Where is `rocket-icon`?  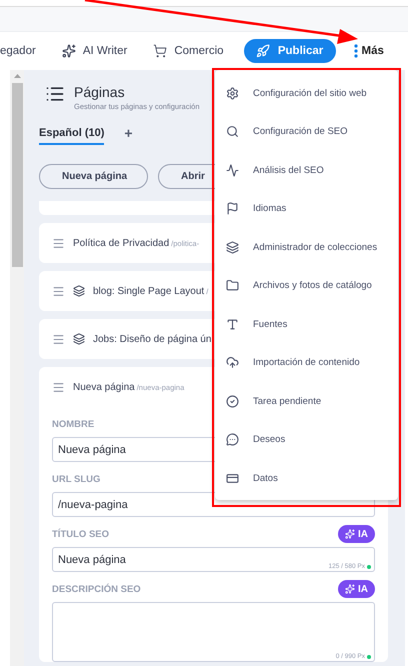 rocket-icon is located at coordinates (263, 51).